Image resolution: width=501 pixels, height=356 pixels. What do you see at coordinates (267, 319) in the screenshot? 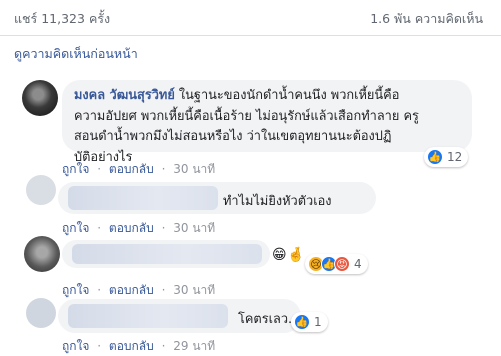
I see `comment-text: โคตรเลว..` at bounding box center [267, 319].